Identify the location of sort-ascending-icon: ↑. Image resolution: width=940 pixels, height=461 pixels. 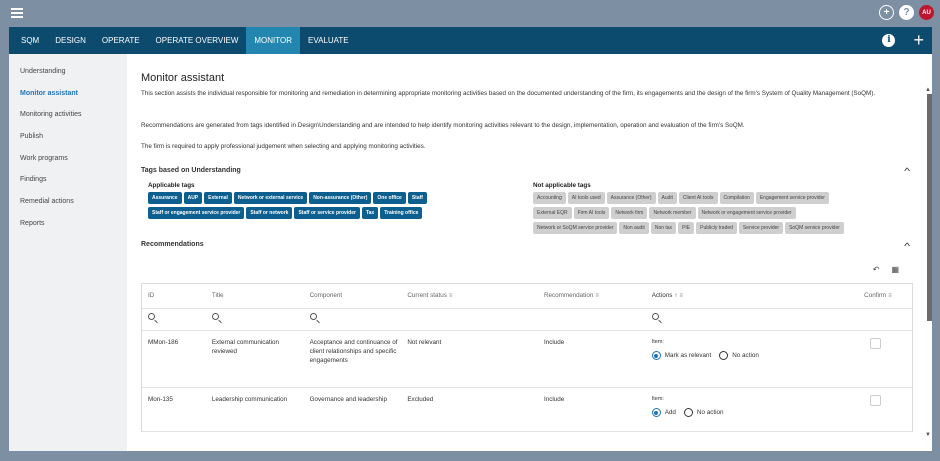
(675, 296).